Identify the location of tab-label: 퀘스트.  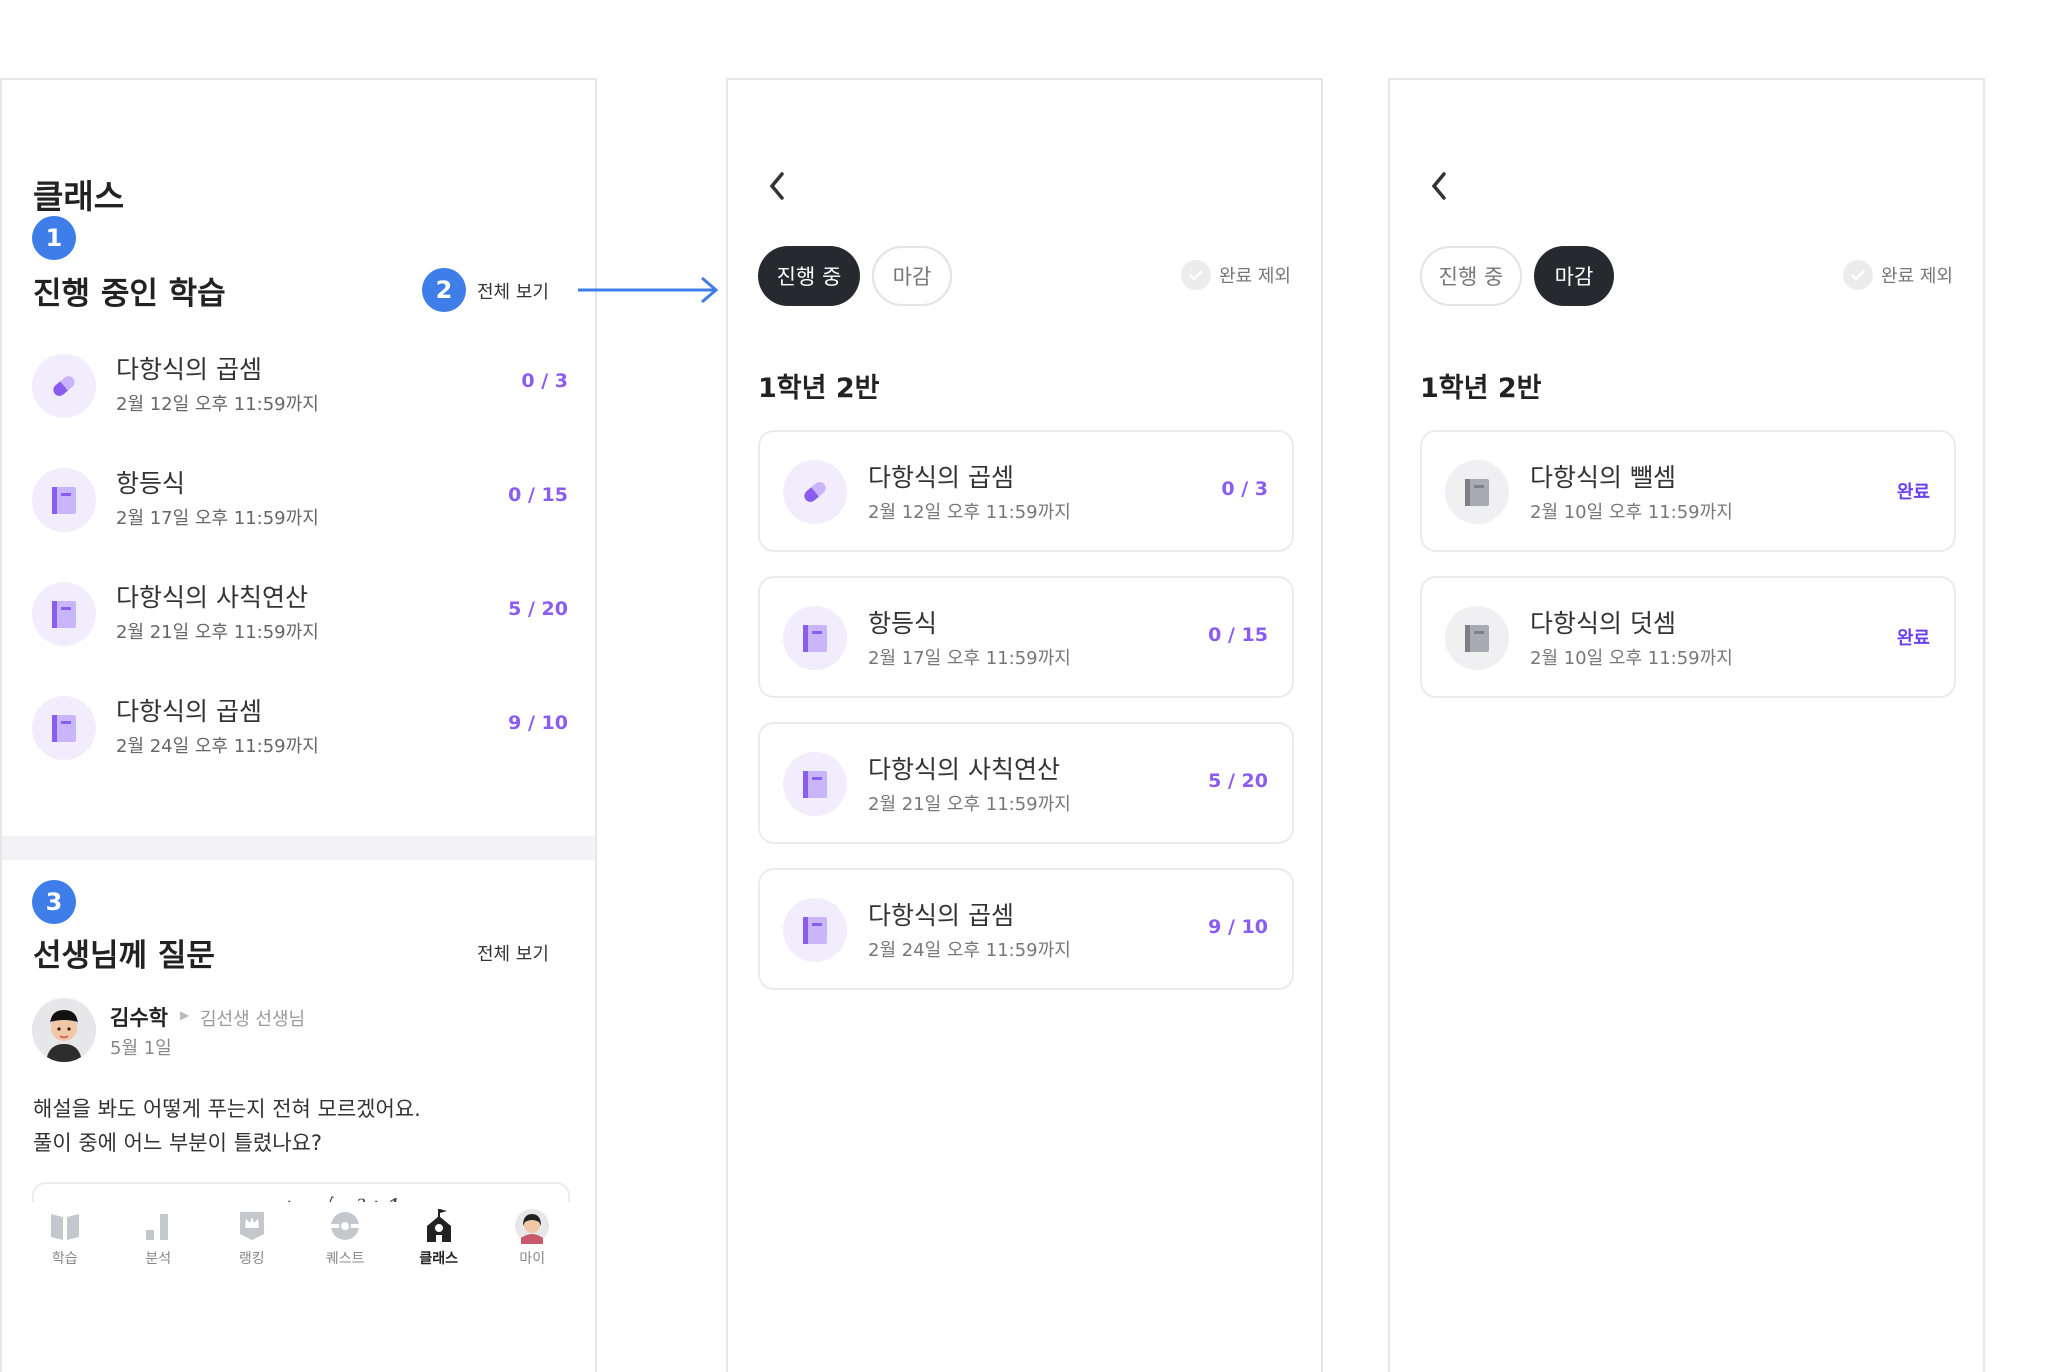
(345, 1259).